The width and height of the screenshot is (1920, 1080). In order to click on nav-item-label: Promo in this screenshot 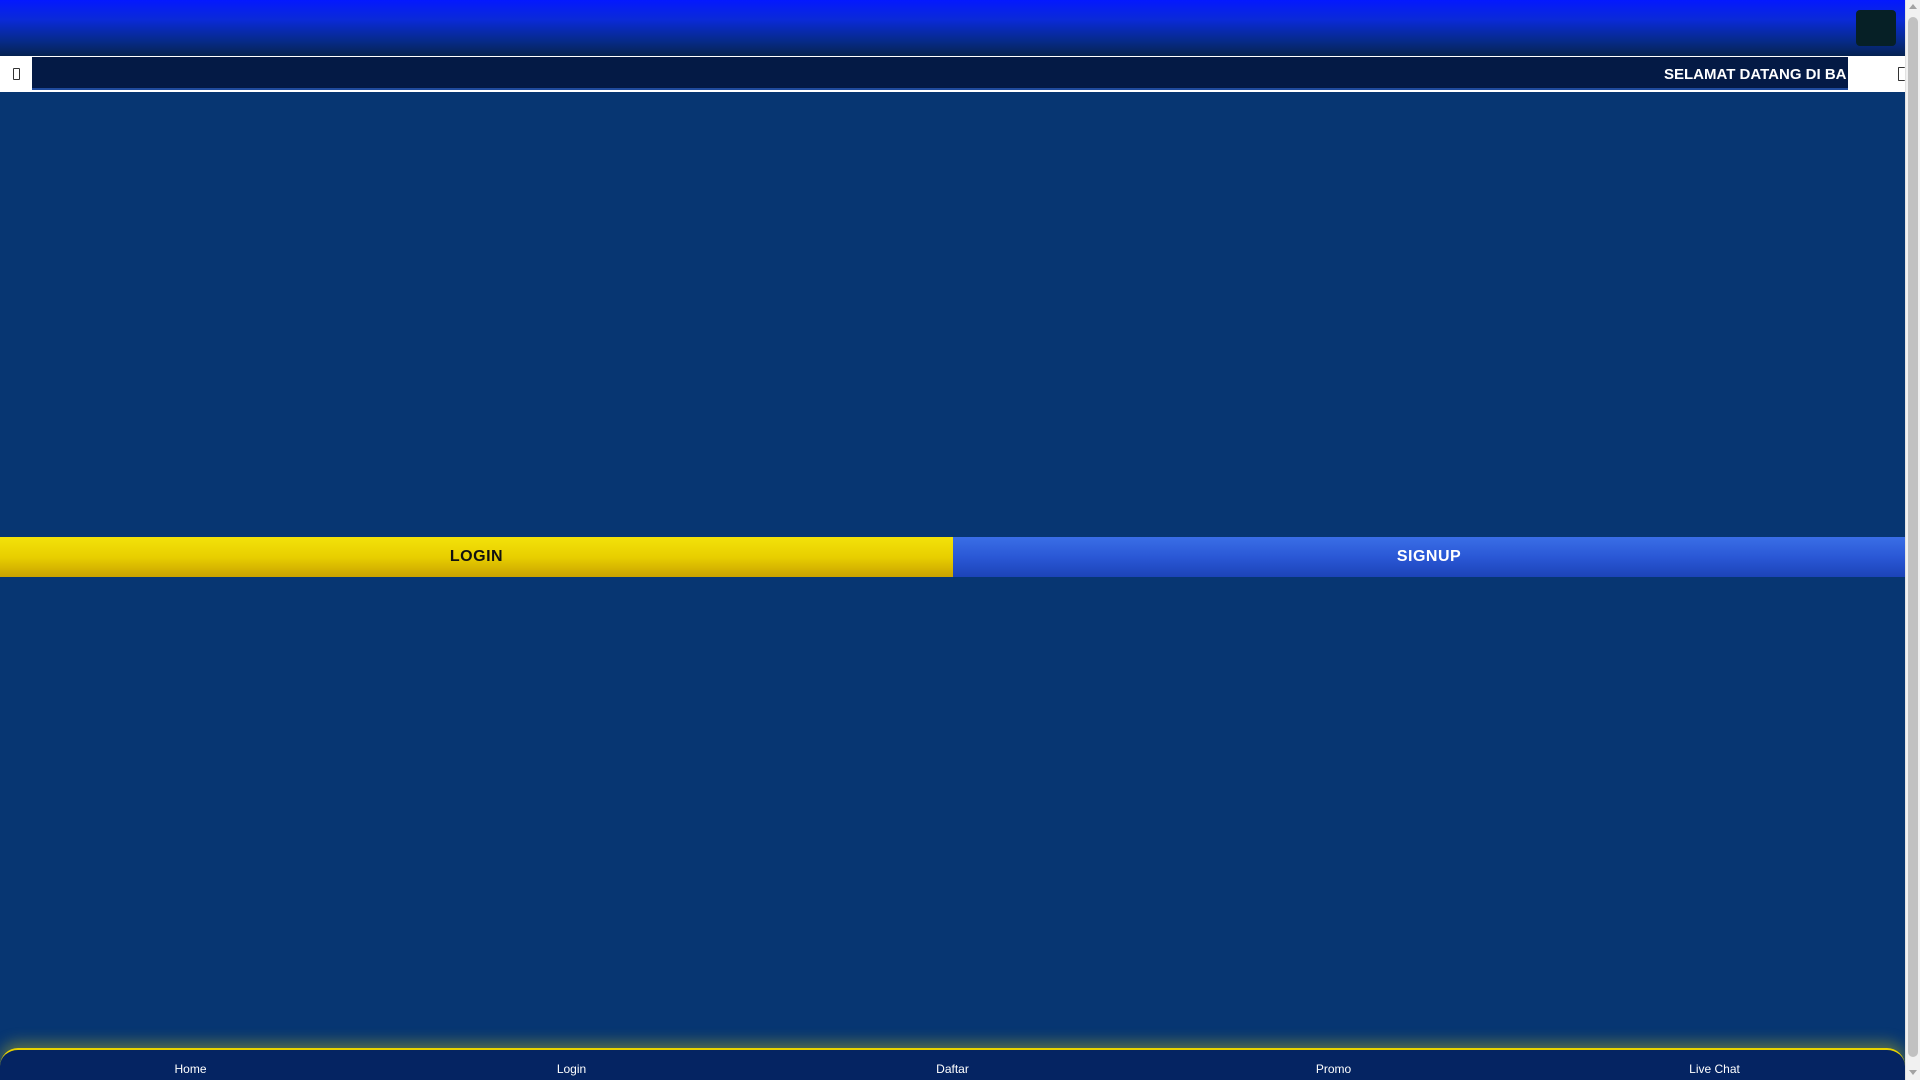, I will do `click(1333, 1069)`.